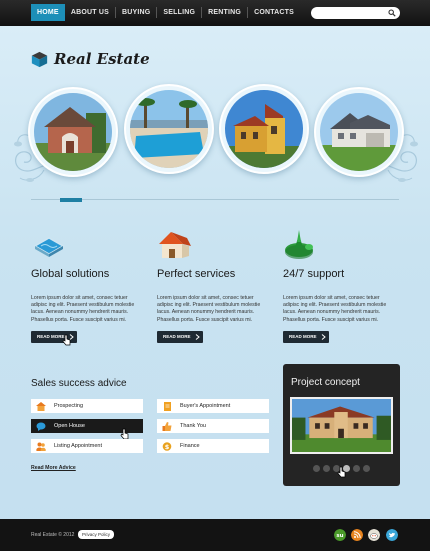 The image size is (430, 551). I want to click on reddit-icon, so click(374, 535).